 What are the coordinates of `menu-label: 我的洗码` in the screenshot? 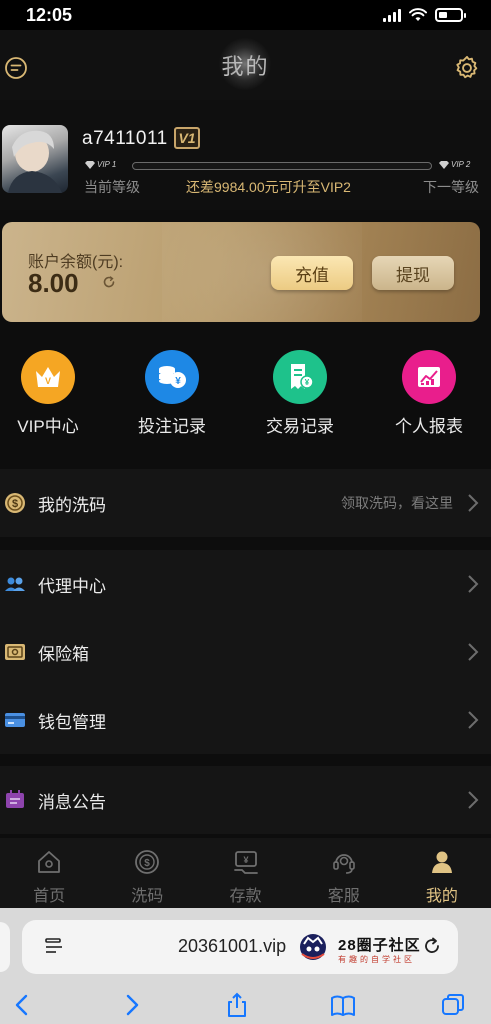 It's located at (72, 505).